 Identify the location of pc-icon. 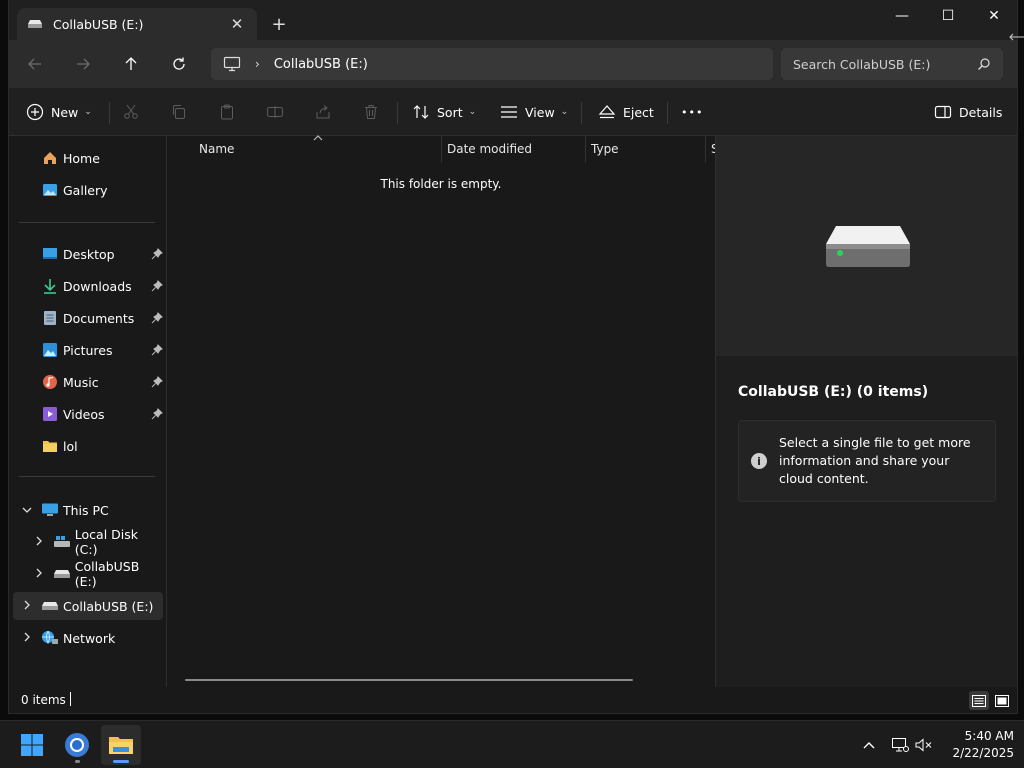
(50, 510).